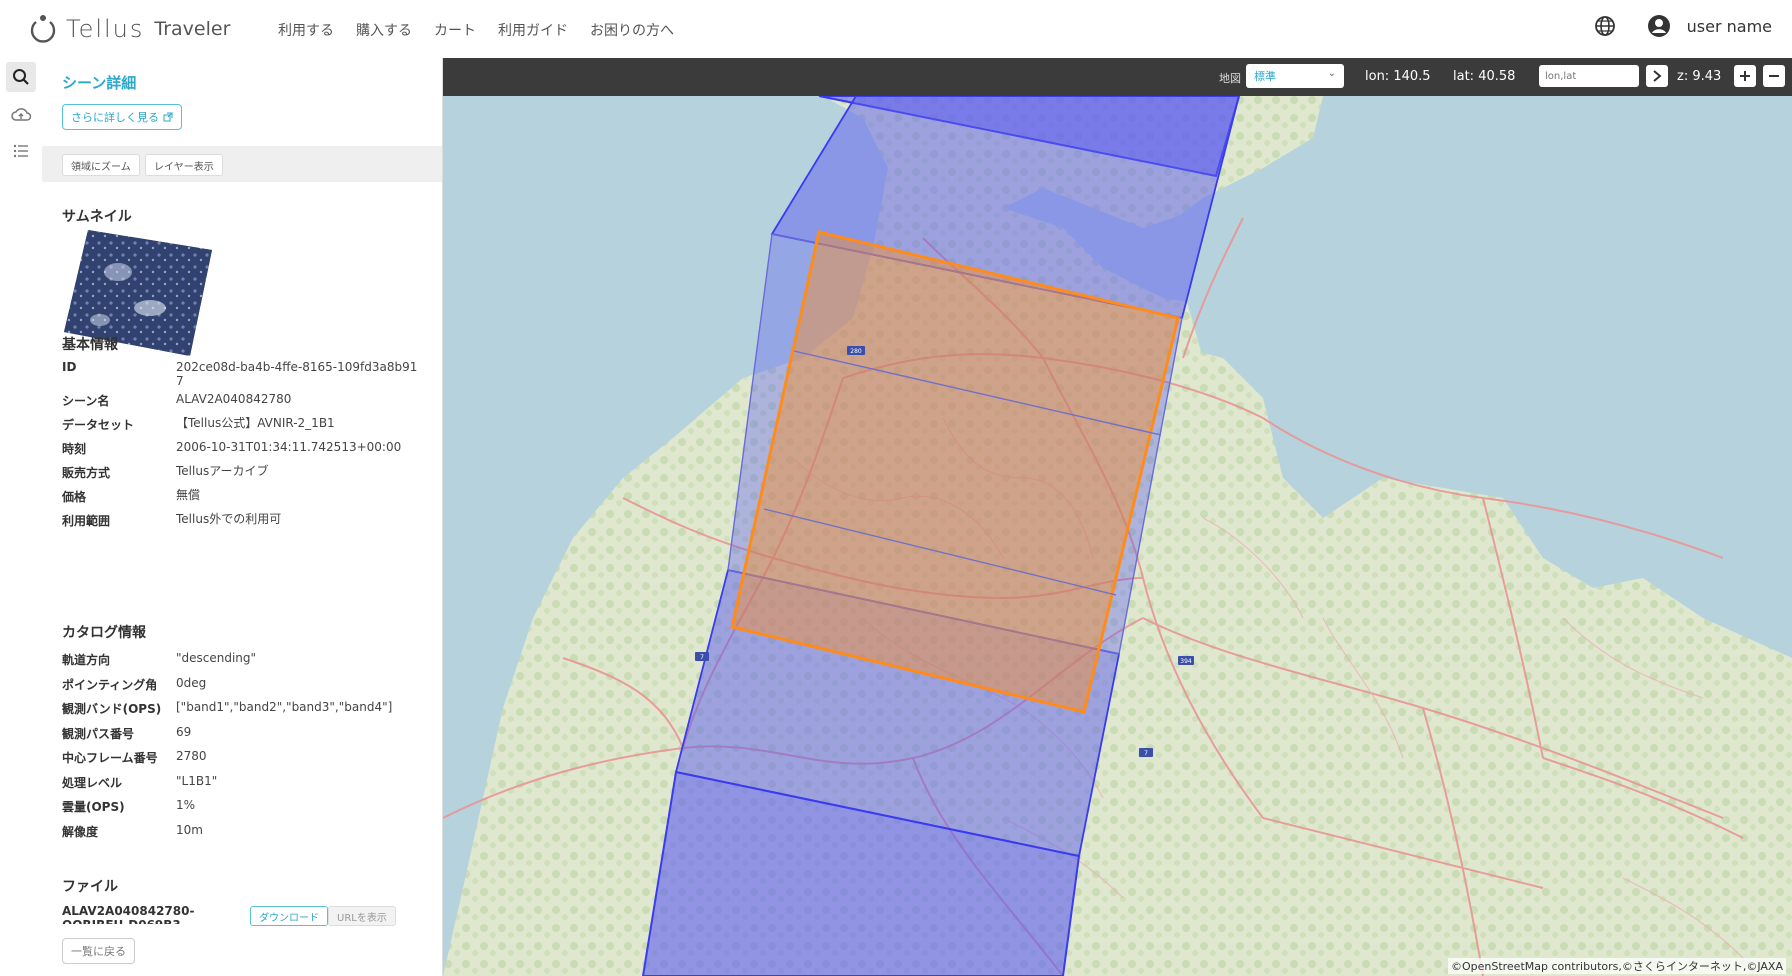  Describe the element at coordinates (191, 682) in the screenshot. I see `kv-value: 0deg` at that location.